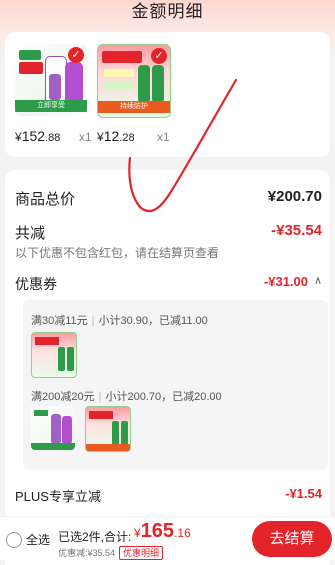 Image resolution: width=335 pixels, height=565 pixels. I want to click on plus-discount-row: PLUS专享立减 -¥1.54, so click(168, 496).